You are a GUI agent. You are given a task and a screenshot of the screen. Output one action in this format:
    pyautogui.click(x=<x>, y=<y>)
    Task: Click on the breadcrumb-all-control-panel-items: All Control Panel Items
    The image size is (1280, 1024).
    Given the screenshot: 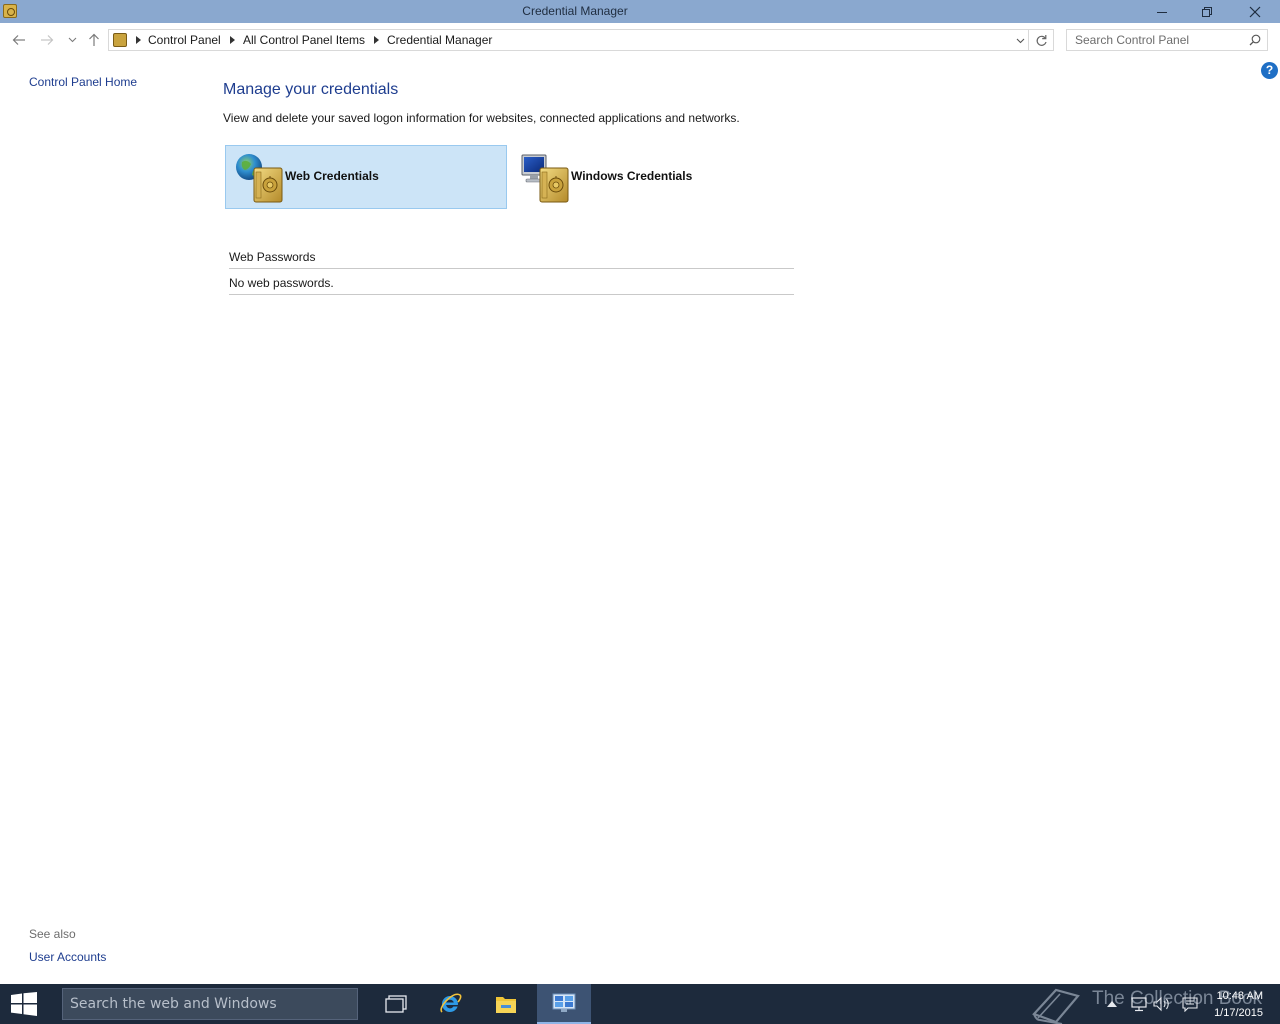 What is the action you would take?
    pyautogui.click(x=304, y=40)
    